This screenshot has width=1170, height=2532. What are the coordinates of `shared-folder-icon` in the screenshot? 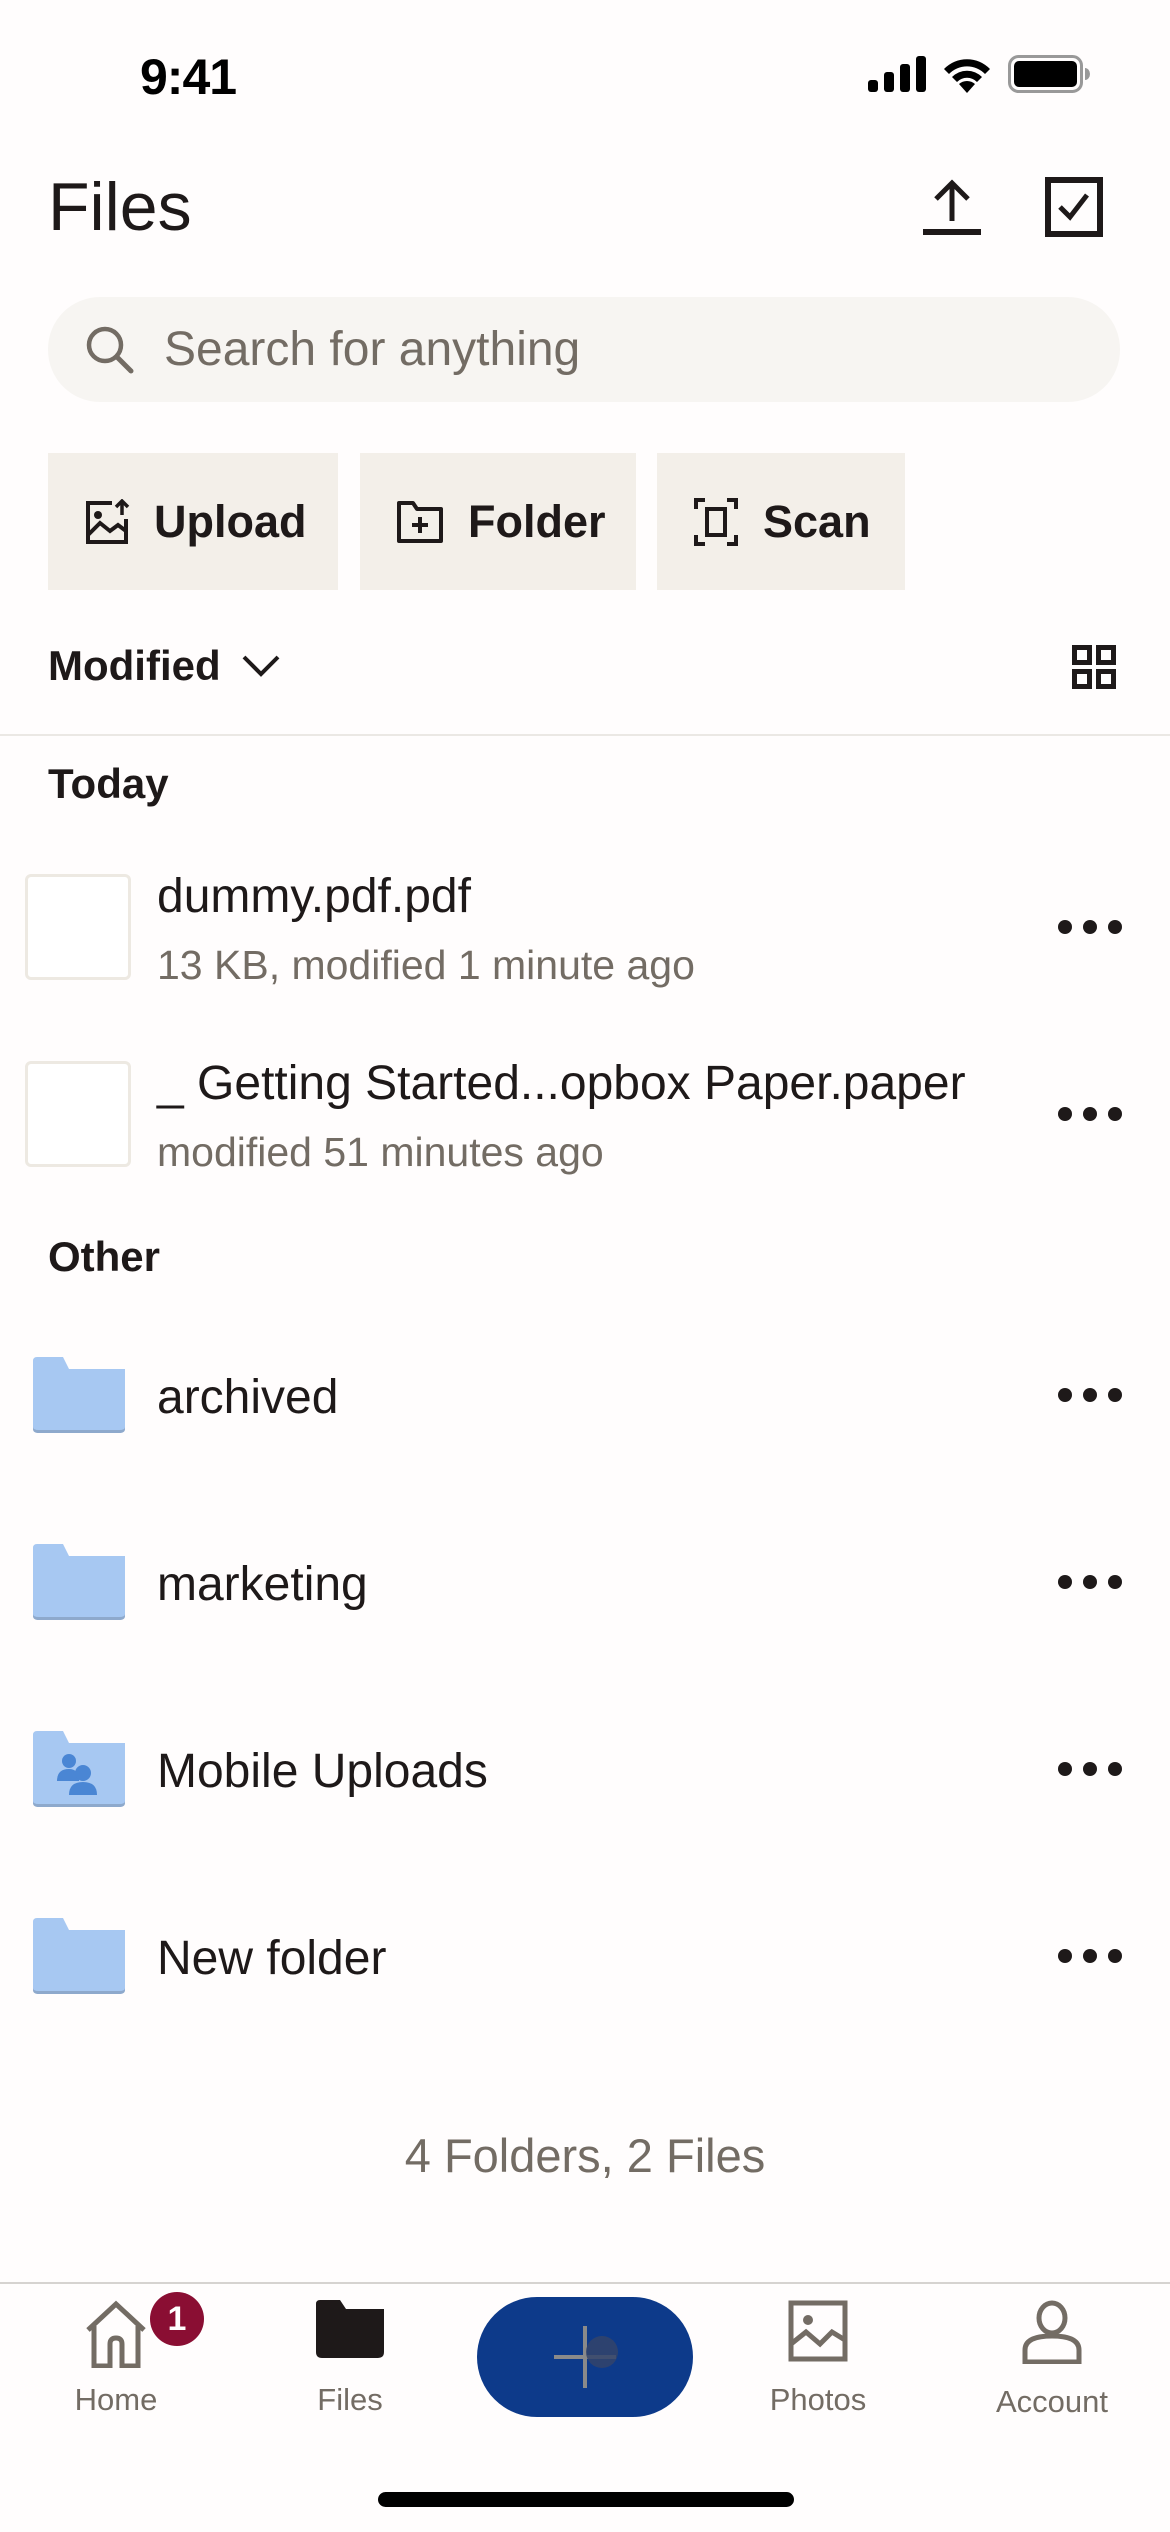 It's located at (79, 1769).